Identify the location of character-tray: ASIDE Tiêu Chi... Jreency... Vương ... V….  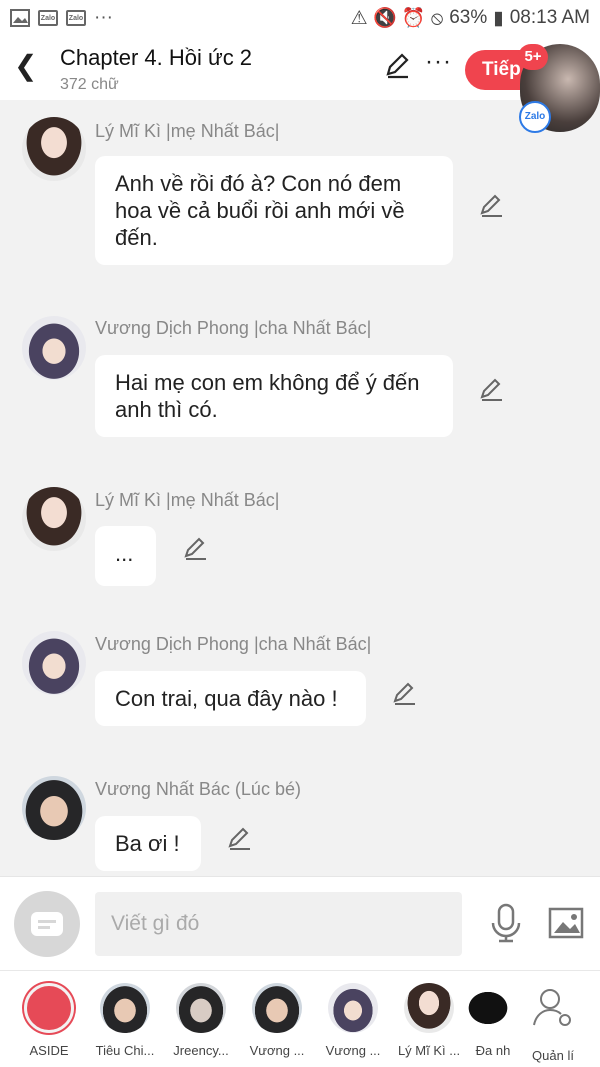
(300, 1018).